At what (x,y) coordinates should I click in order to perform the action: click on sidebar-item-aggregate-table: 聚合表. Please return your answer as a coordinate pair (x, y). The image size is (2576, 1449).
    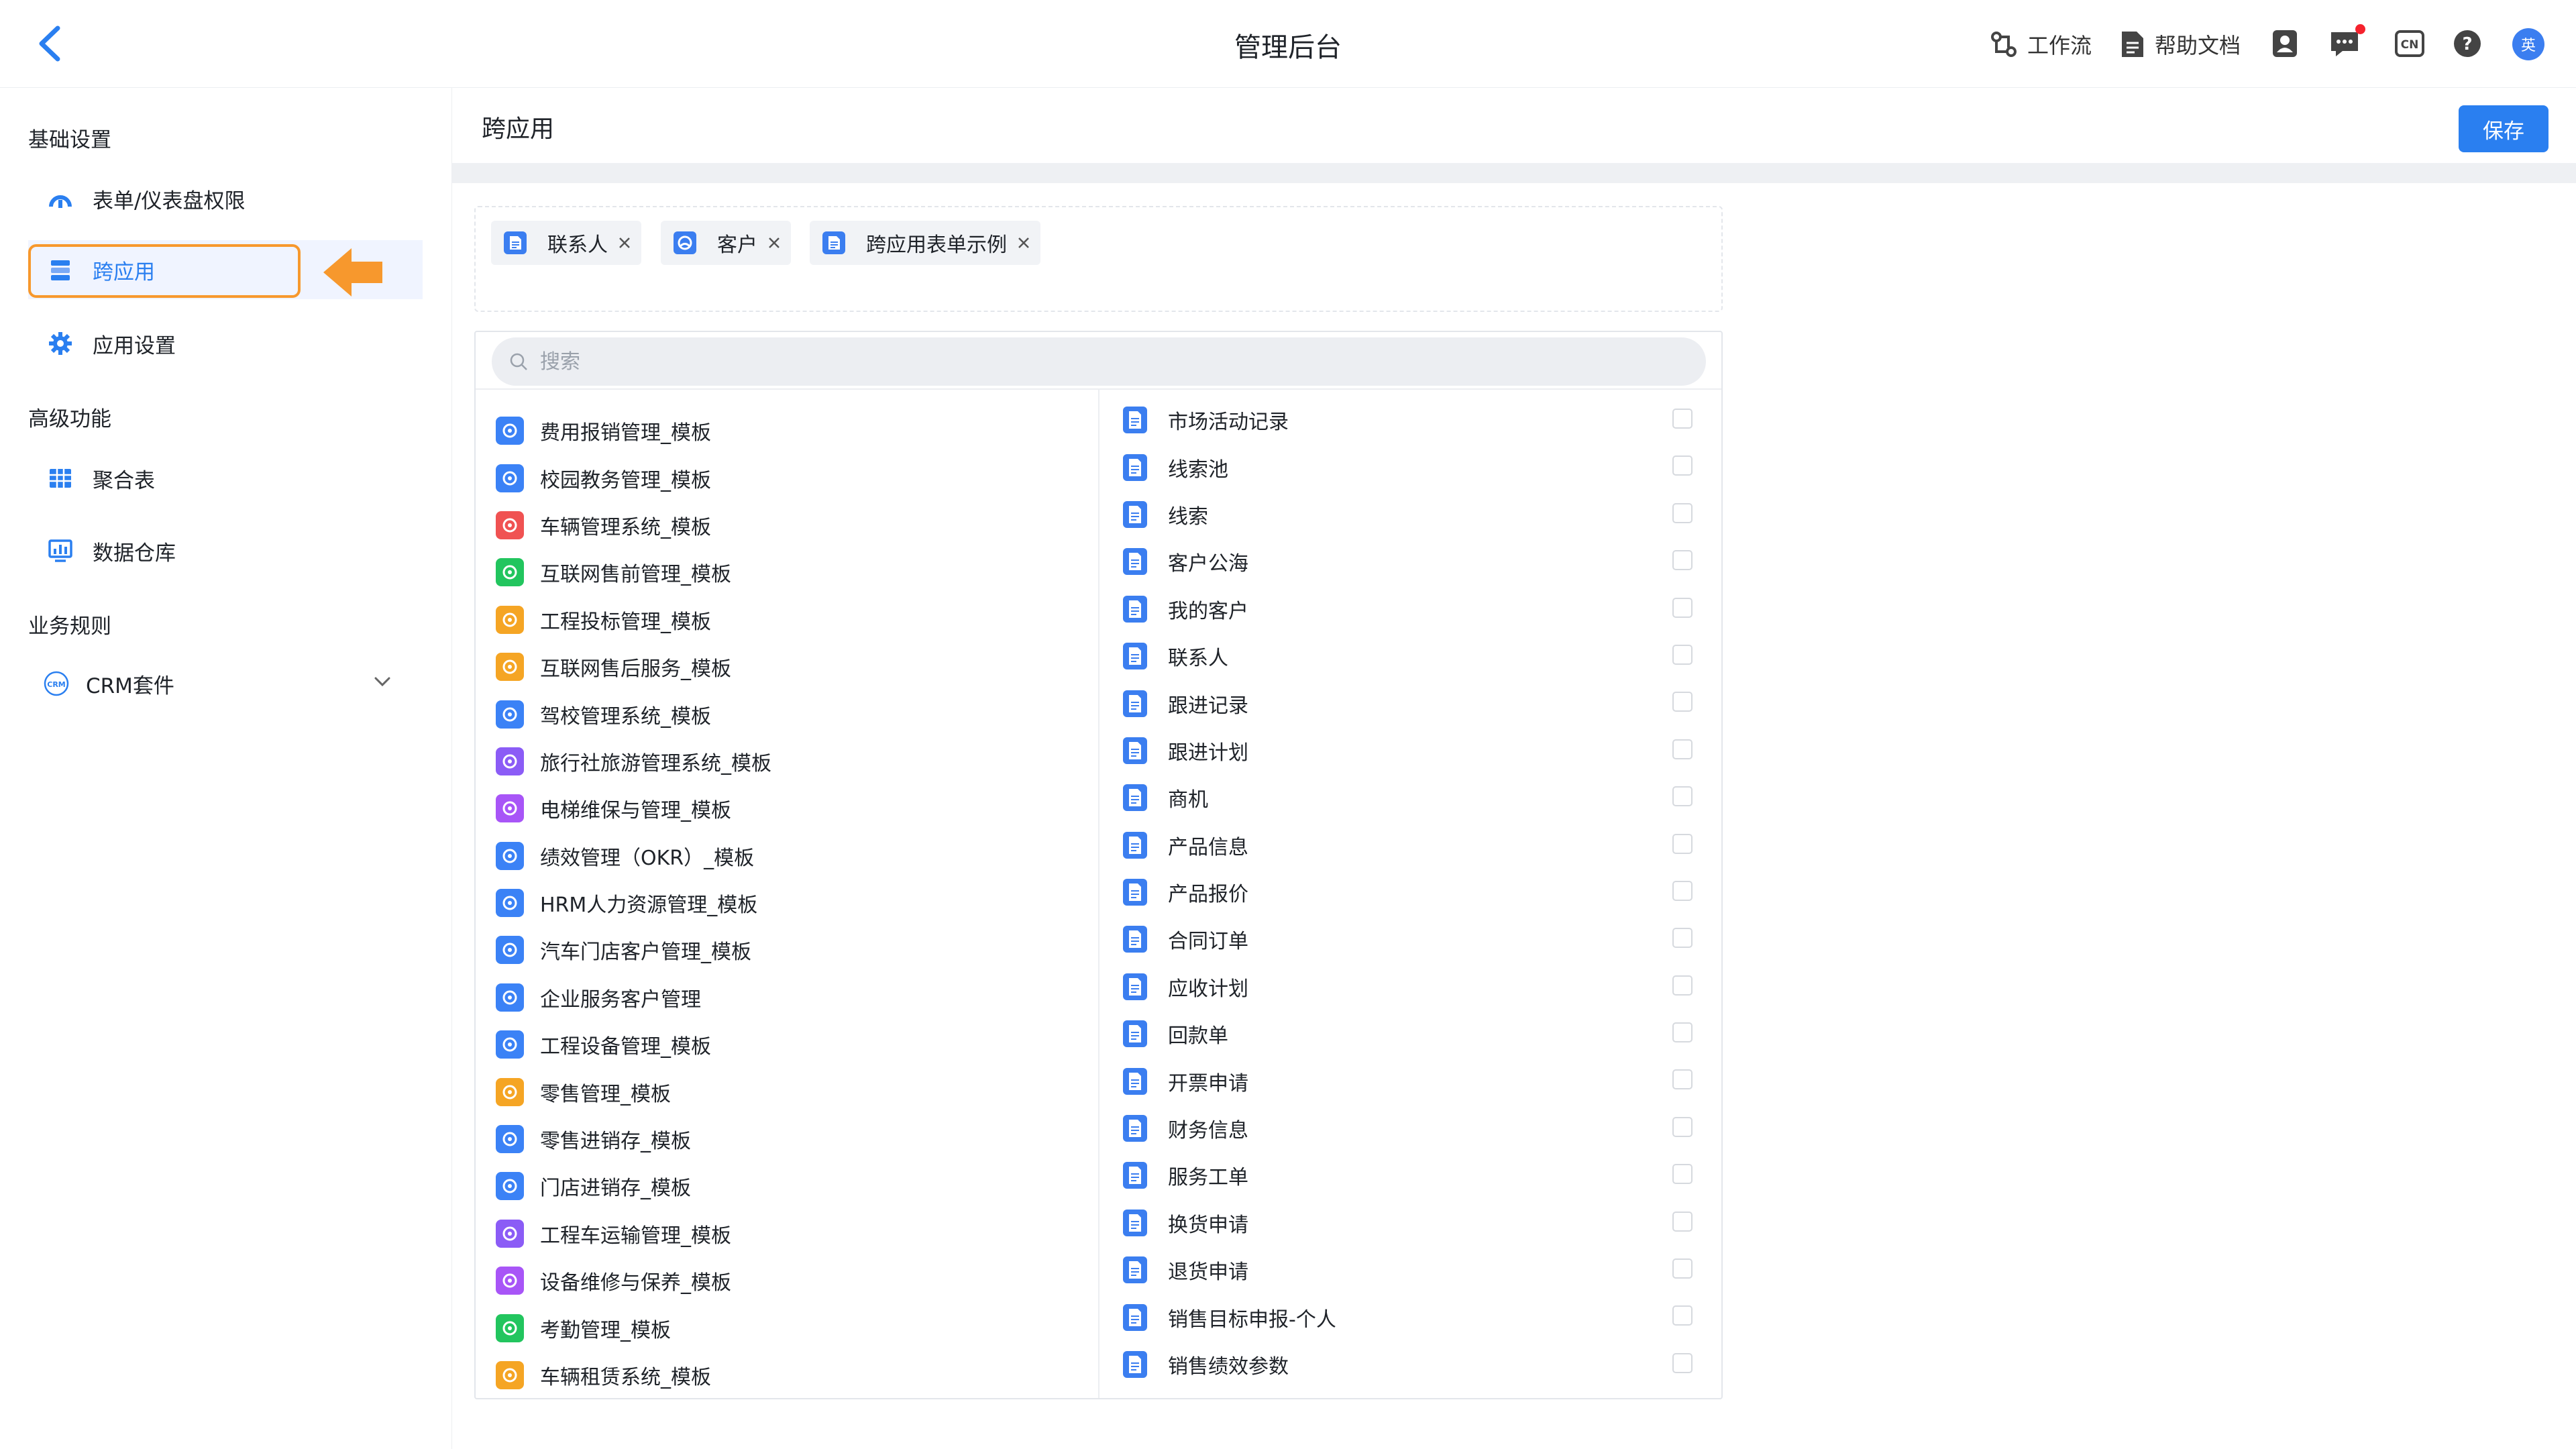
    Looking at the image, I should click on (225, 478).